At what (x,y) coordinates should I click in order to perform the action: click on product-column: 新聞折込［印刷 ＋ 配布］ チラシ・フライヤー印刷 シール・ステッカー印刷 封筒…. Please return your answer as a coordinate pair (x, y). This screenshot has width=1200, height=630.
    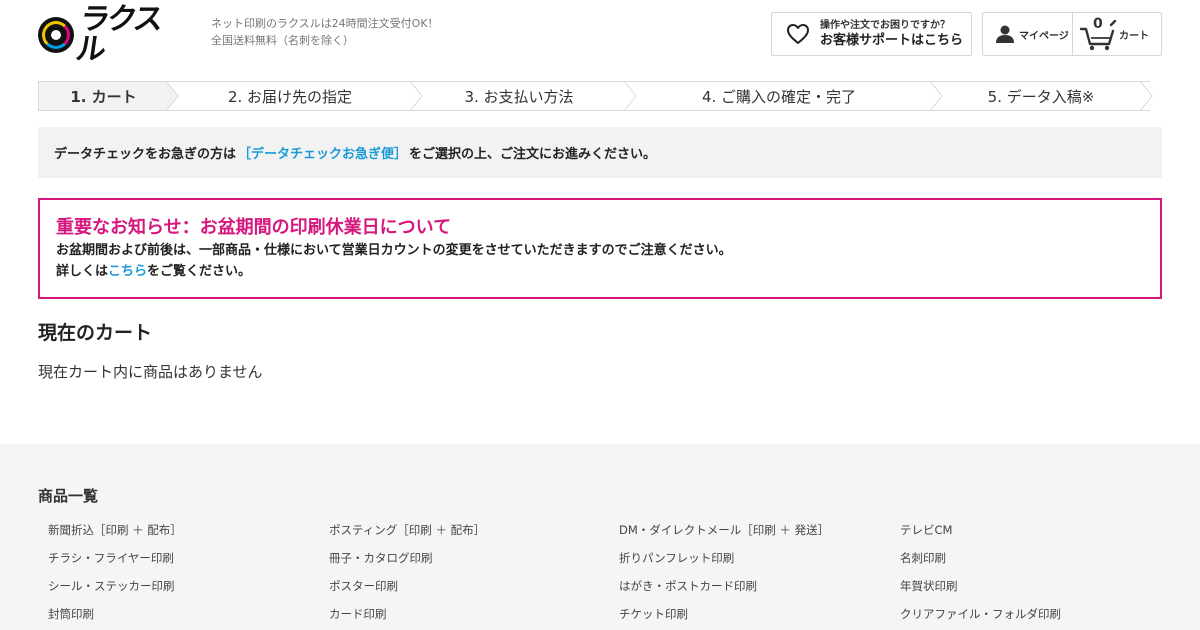
    Looking at the image, I should click on (115, 576).